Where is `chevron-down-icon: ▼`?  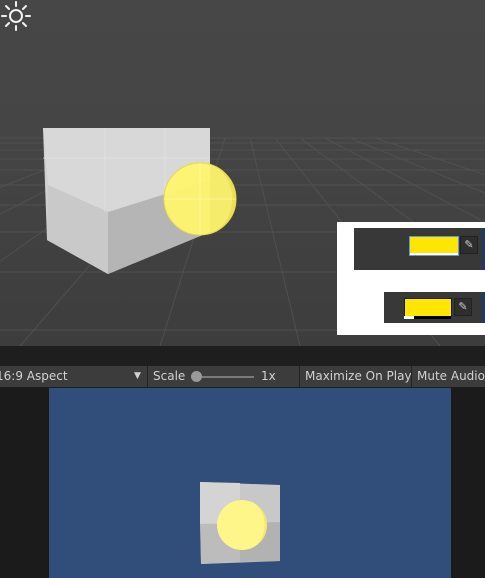 chevron-down-icon: ▼ is located at coordinates (137, 376).